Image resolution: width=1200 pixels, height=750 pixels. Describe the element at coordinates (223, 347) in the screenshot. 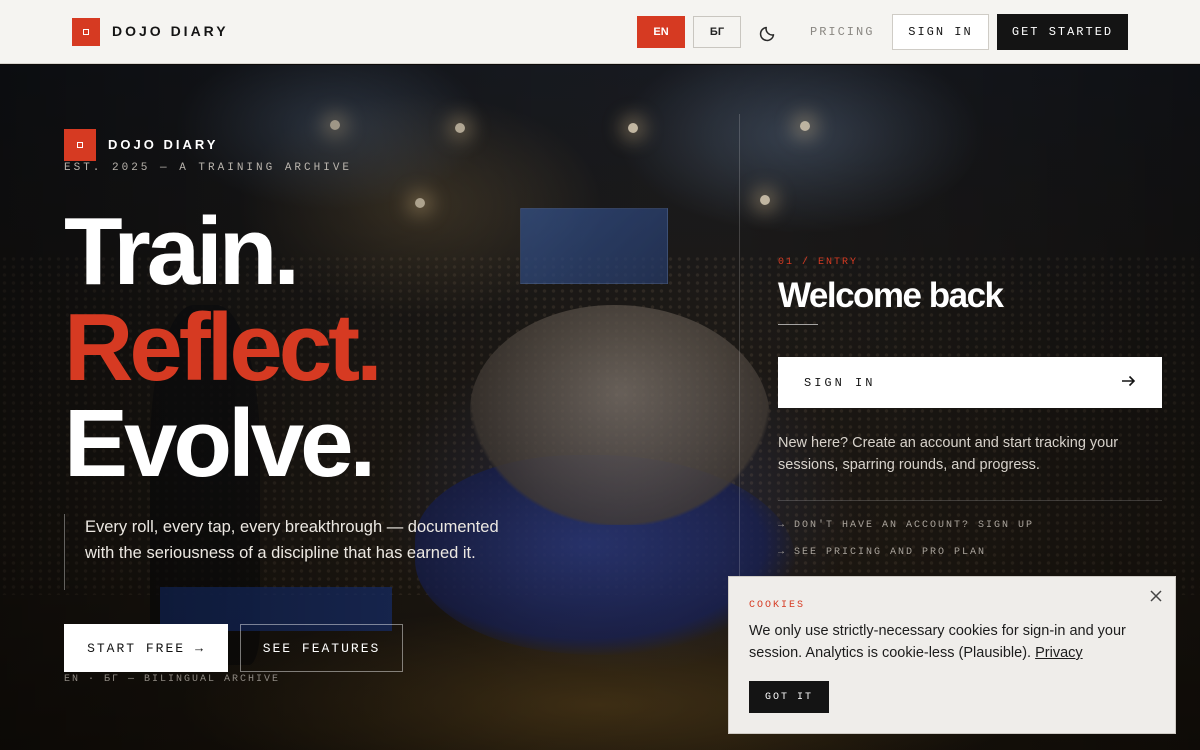

I see `headline-reflect: Reflect.` at that location.